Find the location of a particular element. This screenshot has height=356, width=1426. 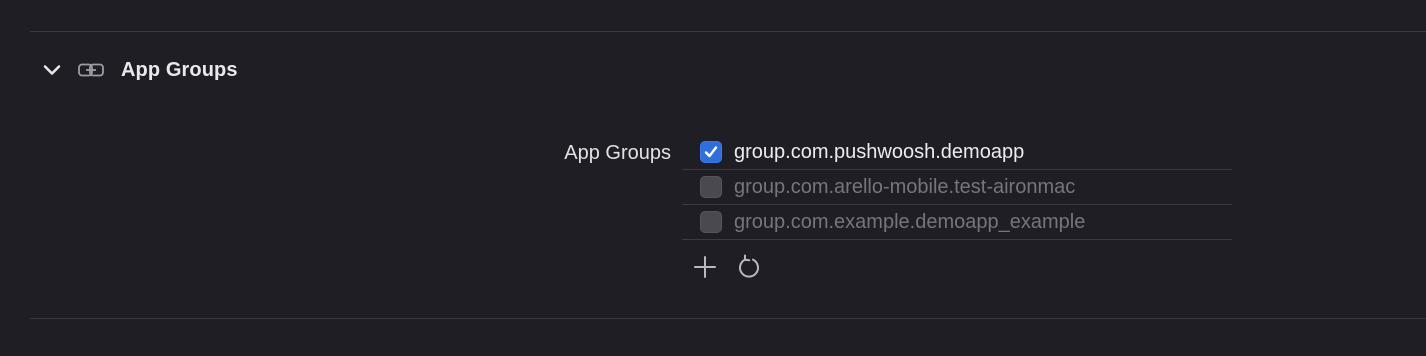

group-identifier: group.com.example.demoapp_example is located at coordinates (910, 221).